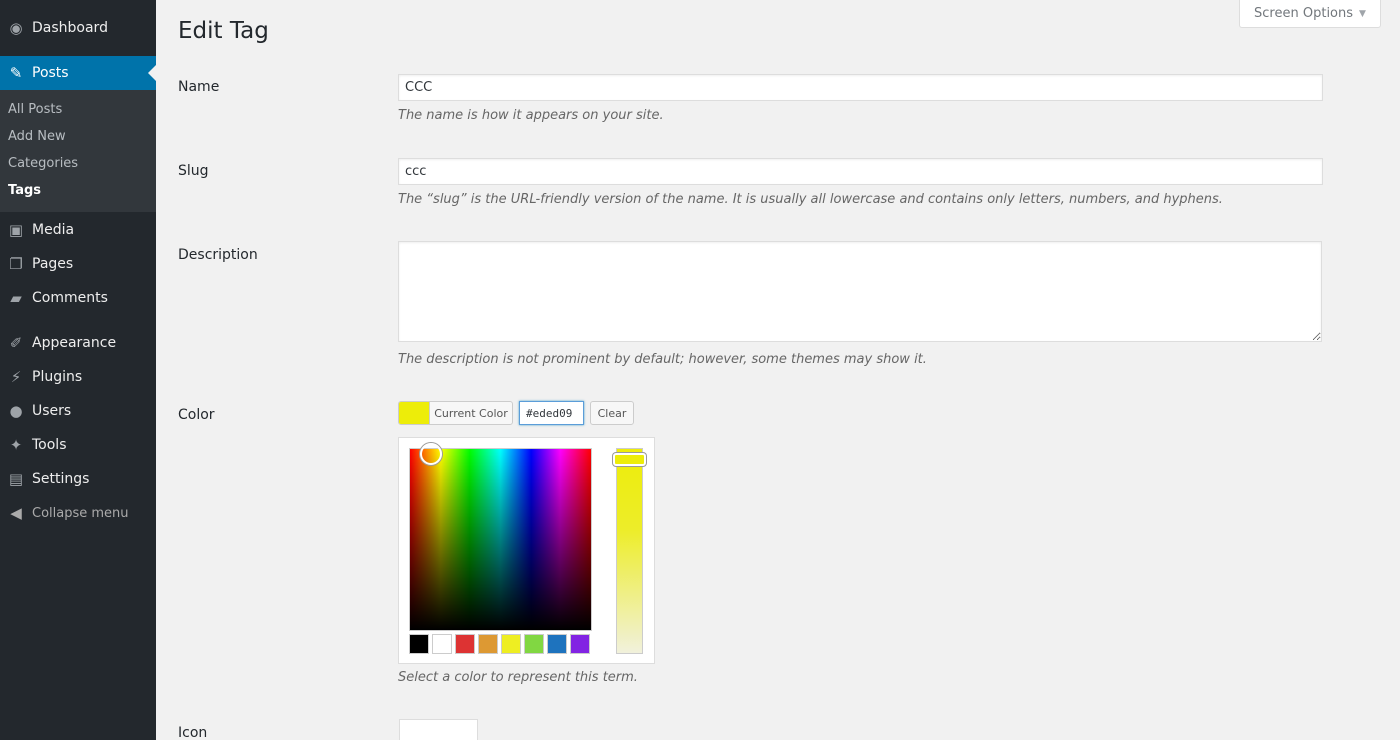  Describe the element at coordinates (37, 136) in the screenshot. I see `submenu-add-new: Add New` at that location.